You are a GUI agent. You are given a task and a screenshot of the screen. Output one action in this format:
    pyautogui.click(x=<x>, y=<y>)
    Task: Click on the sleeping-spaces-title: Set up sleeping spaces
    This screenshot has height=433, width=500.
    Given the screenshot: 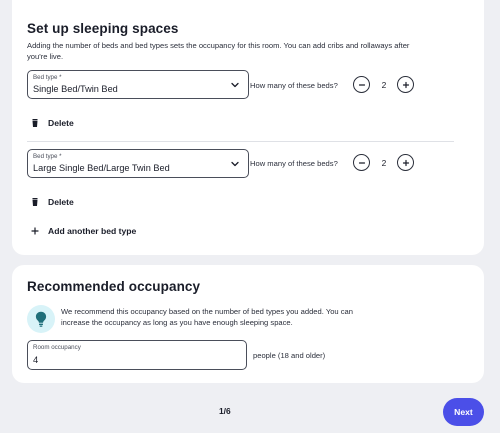 What is the action you would take?
    pyautogui.click(x=103, y=28)
    